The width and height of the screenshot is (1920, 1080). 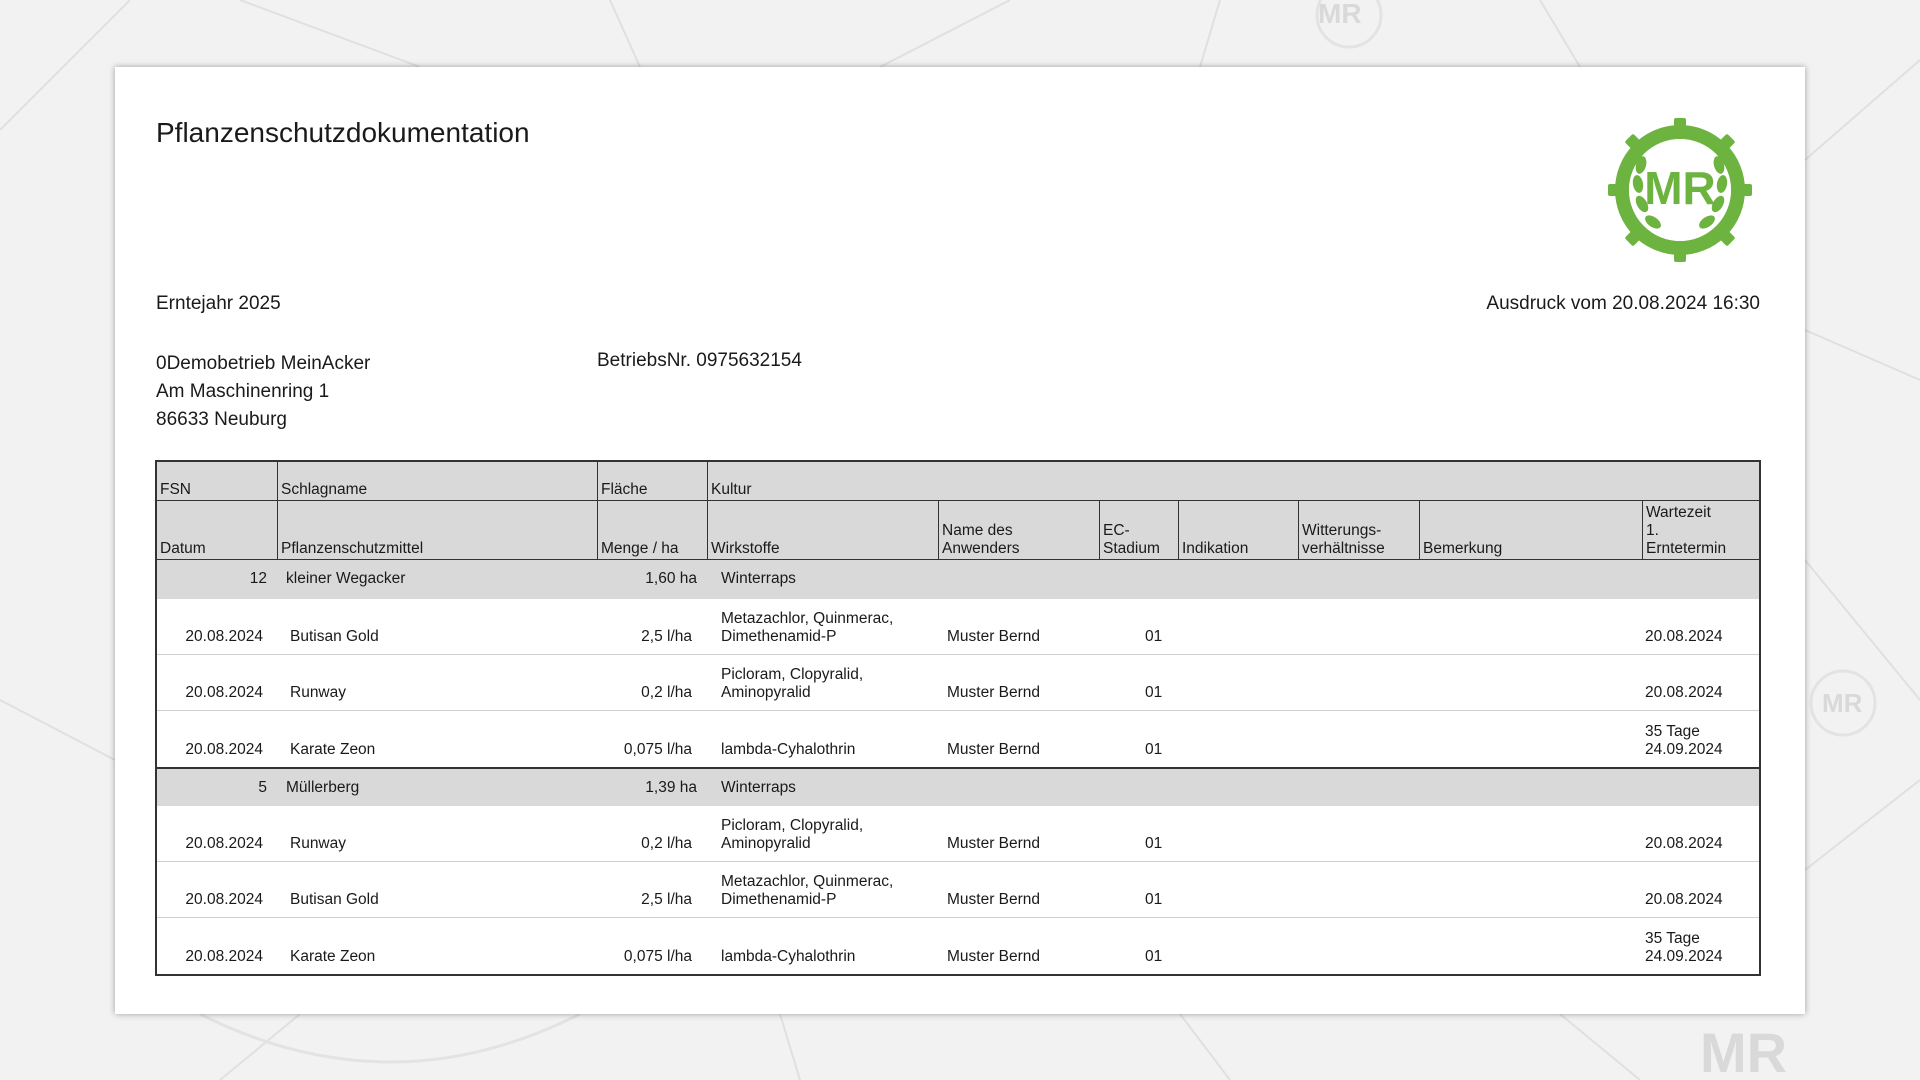 I want to click on document-title: Pflanzenschutzdokumentation, so click(x=343, y=132).